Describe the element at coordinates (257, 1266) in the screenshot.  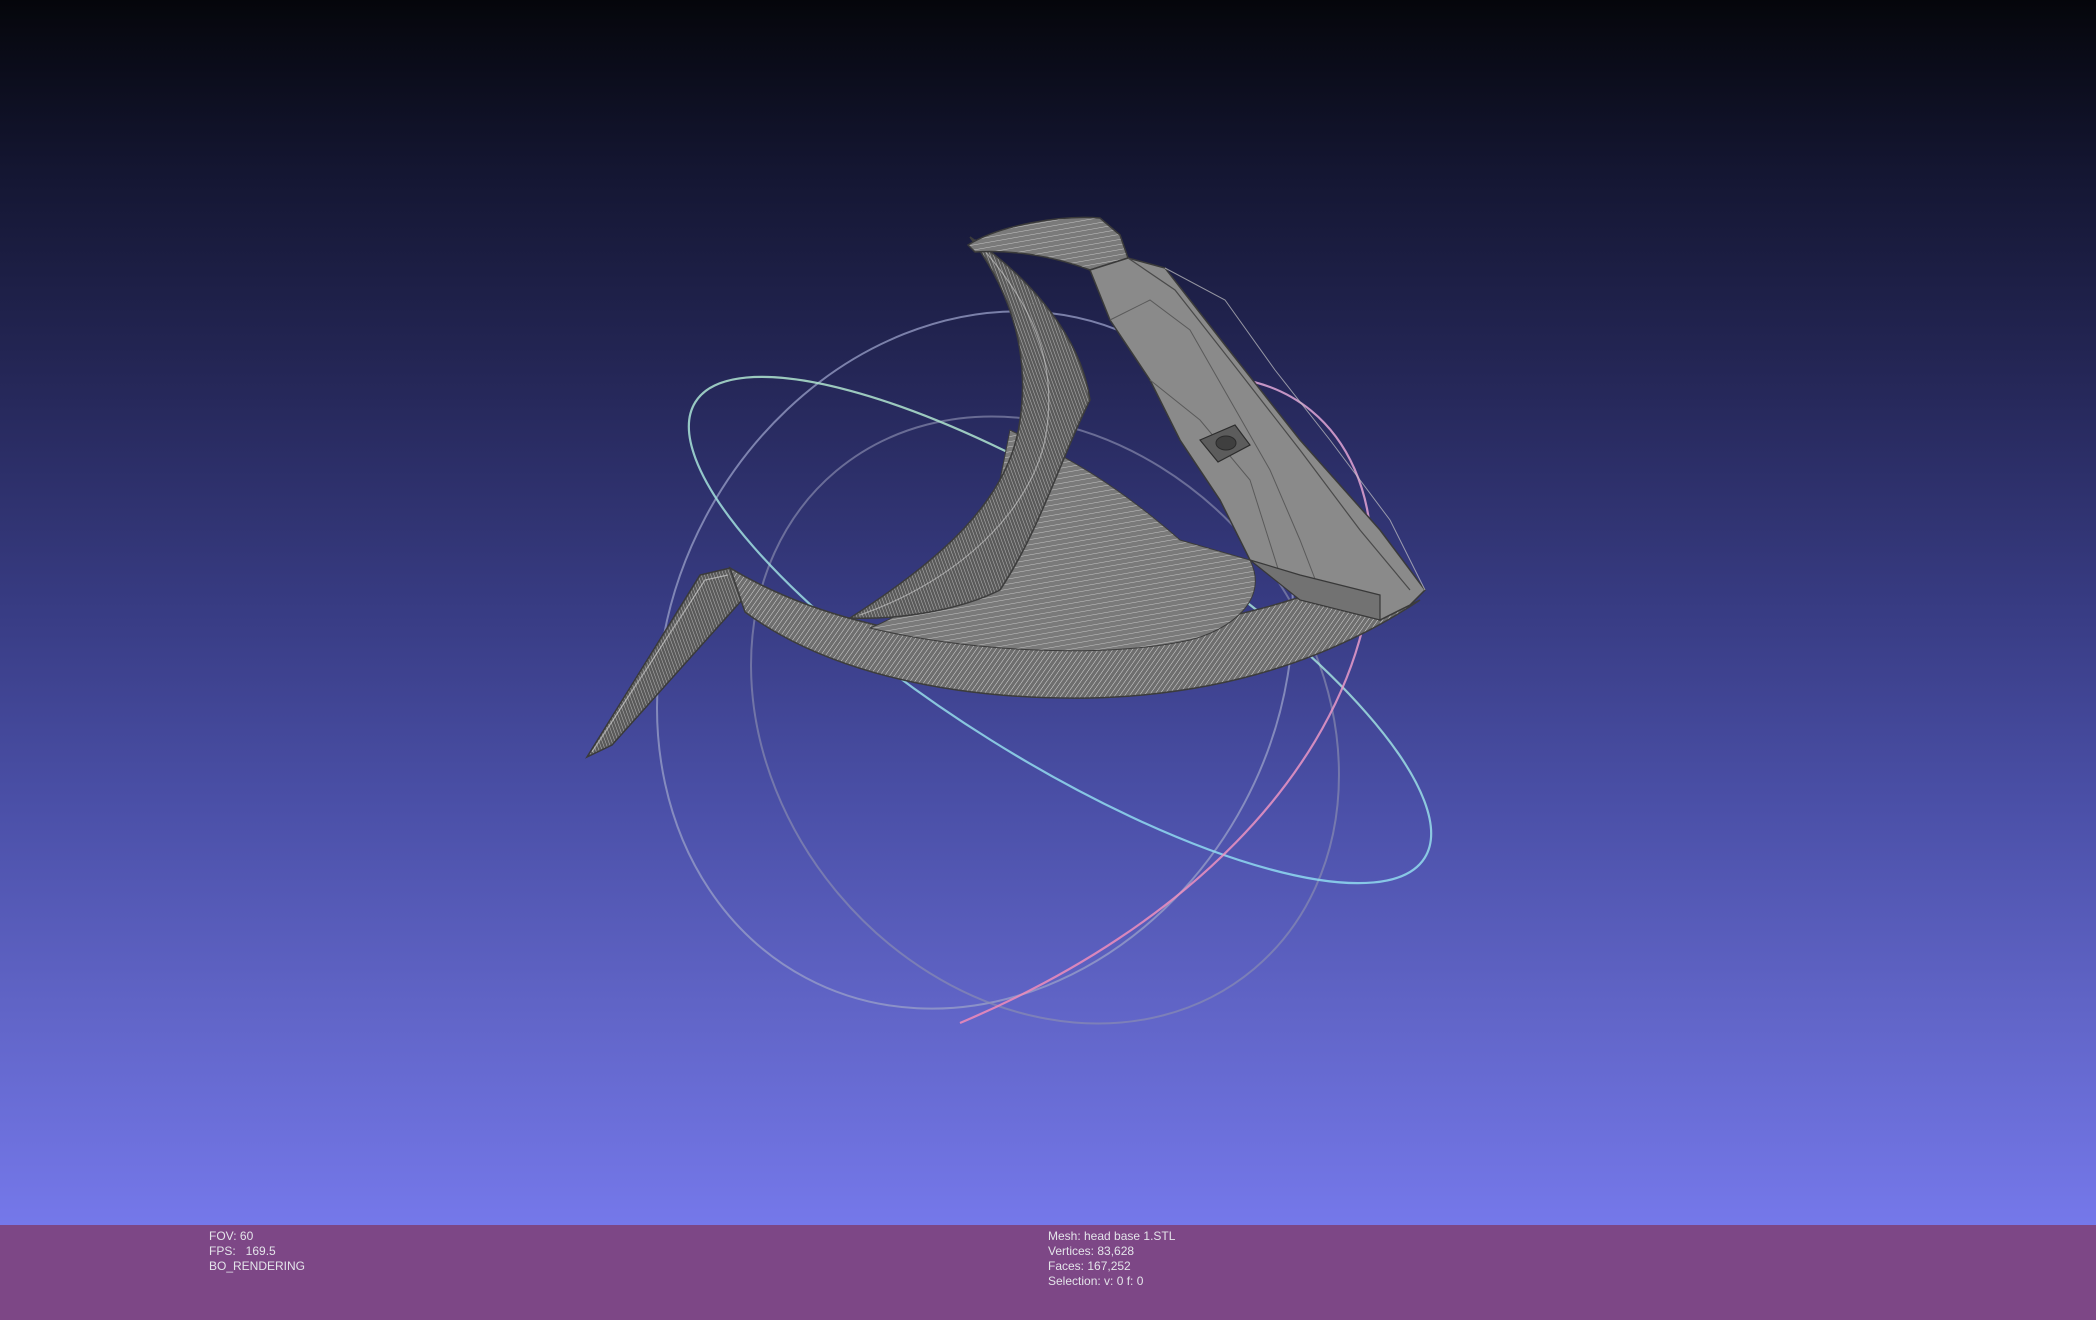
I see `render-mode-readout: BO_RENDERING` at that location.